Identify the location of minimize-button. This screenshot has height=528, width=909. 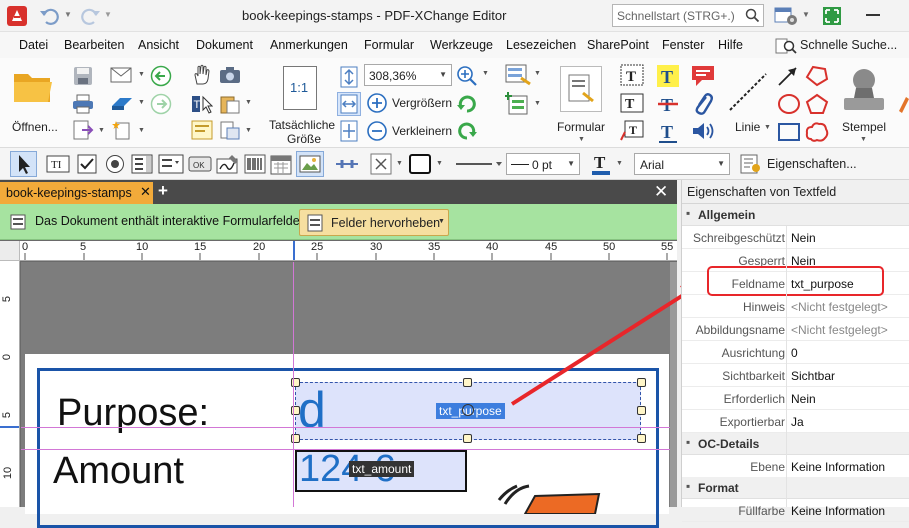
(873, 15).